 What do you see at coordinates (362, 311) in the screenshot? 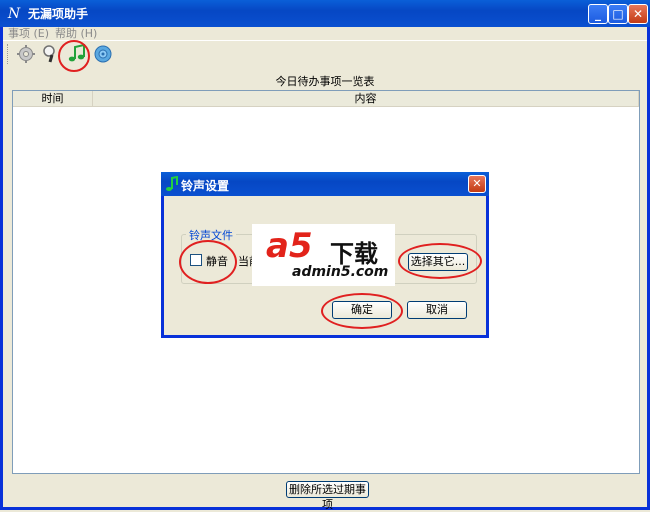
I see `annotation-circle-ok` at bounding box center [362, 311].